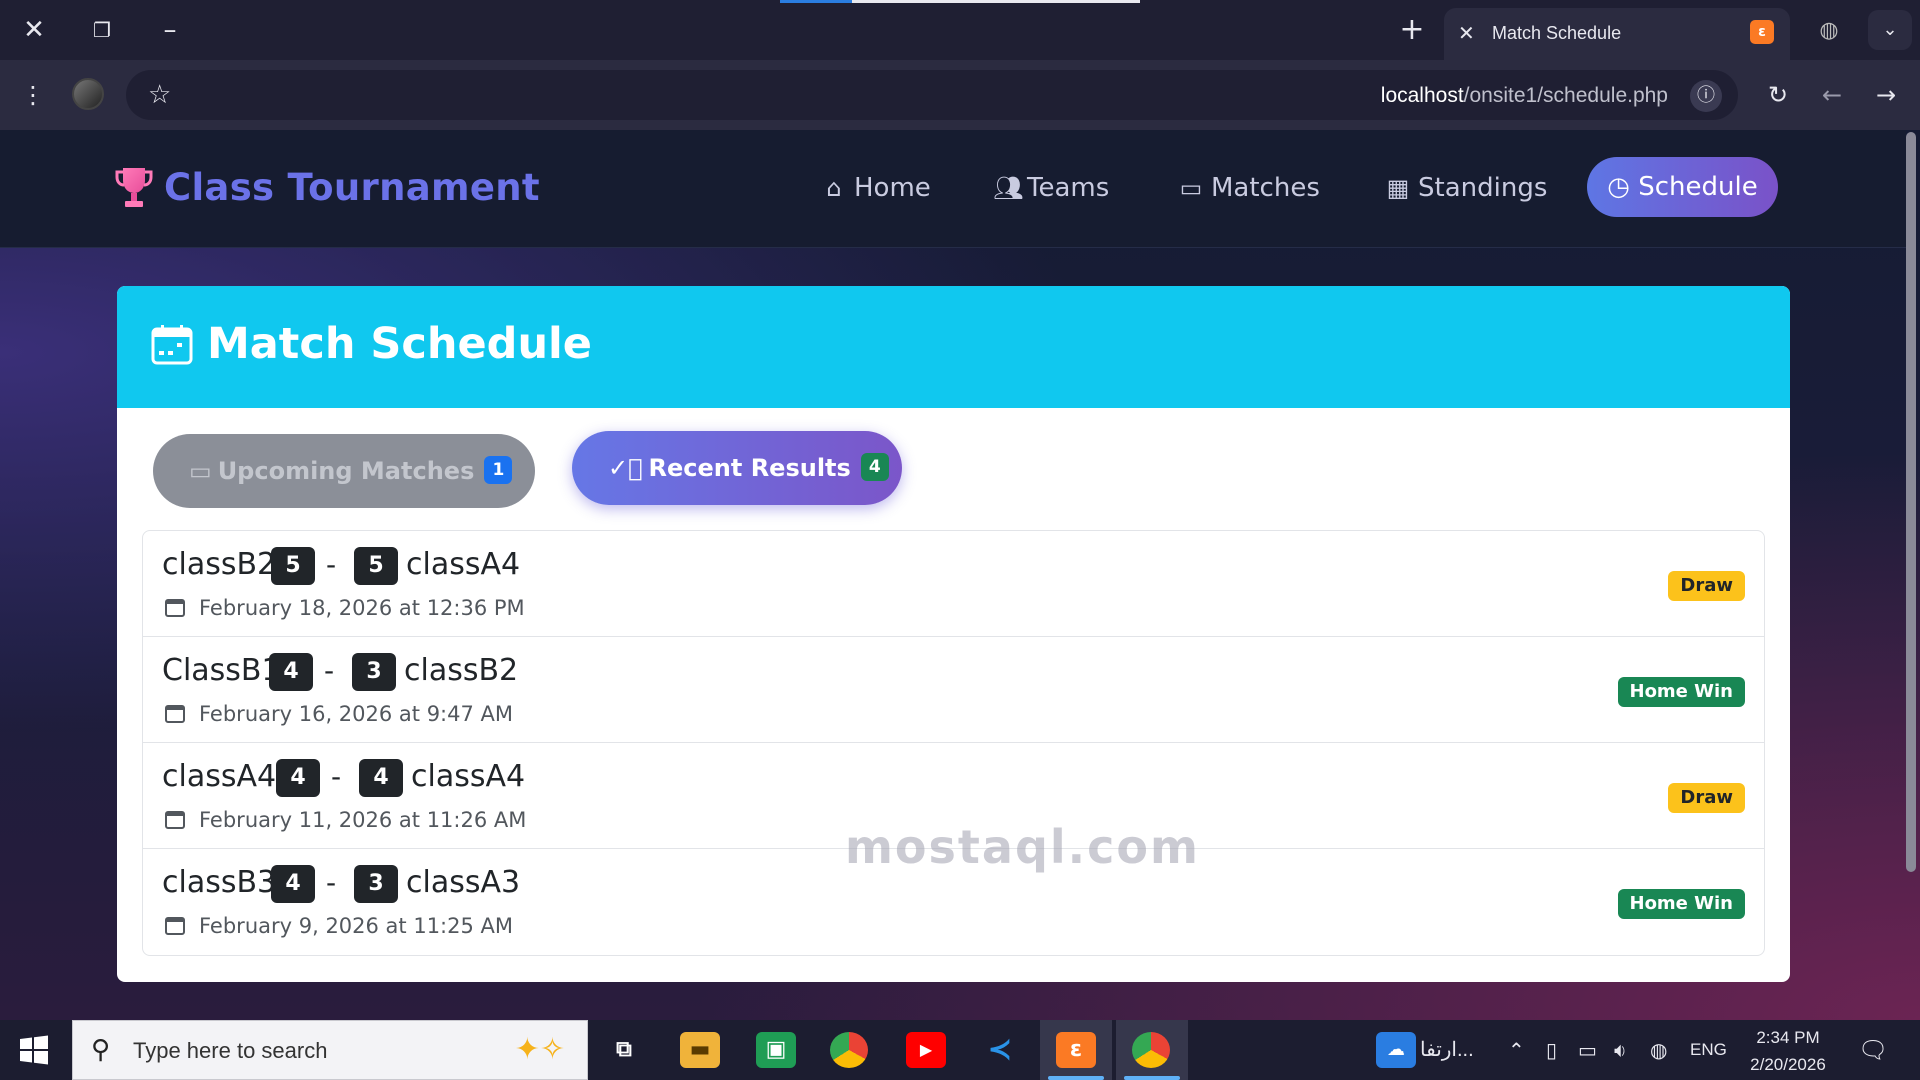 This screenshot has width=1920, height=1080. What do you see at coordinates (1658, 1050) in the screenshot?
I see `network-globe-icon: ◍` at bounding box center [1658, 1050].